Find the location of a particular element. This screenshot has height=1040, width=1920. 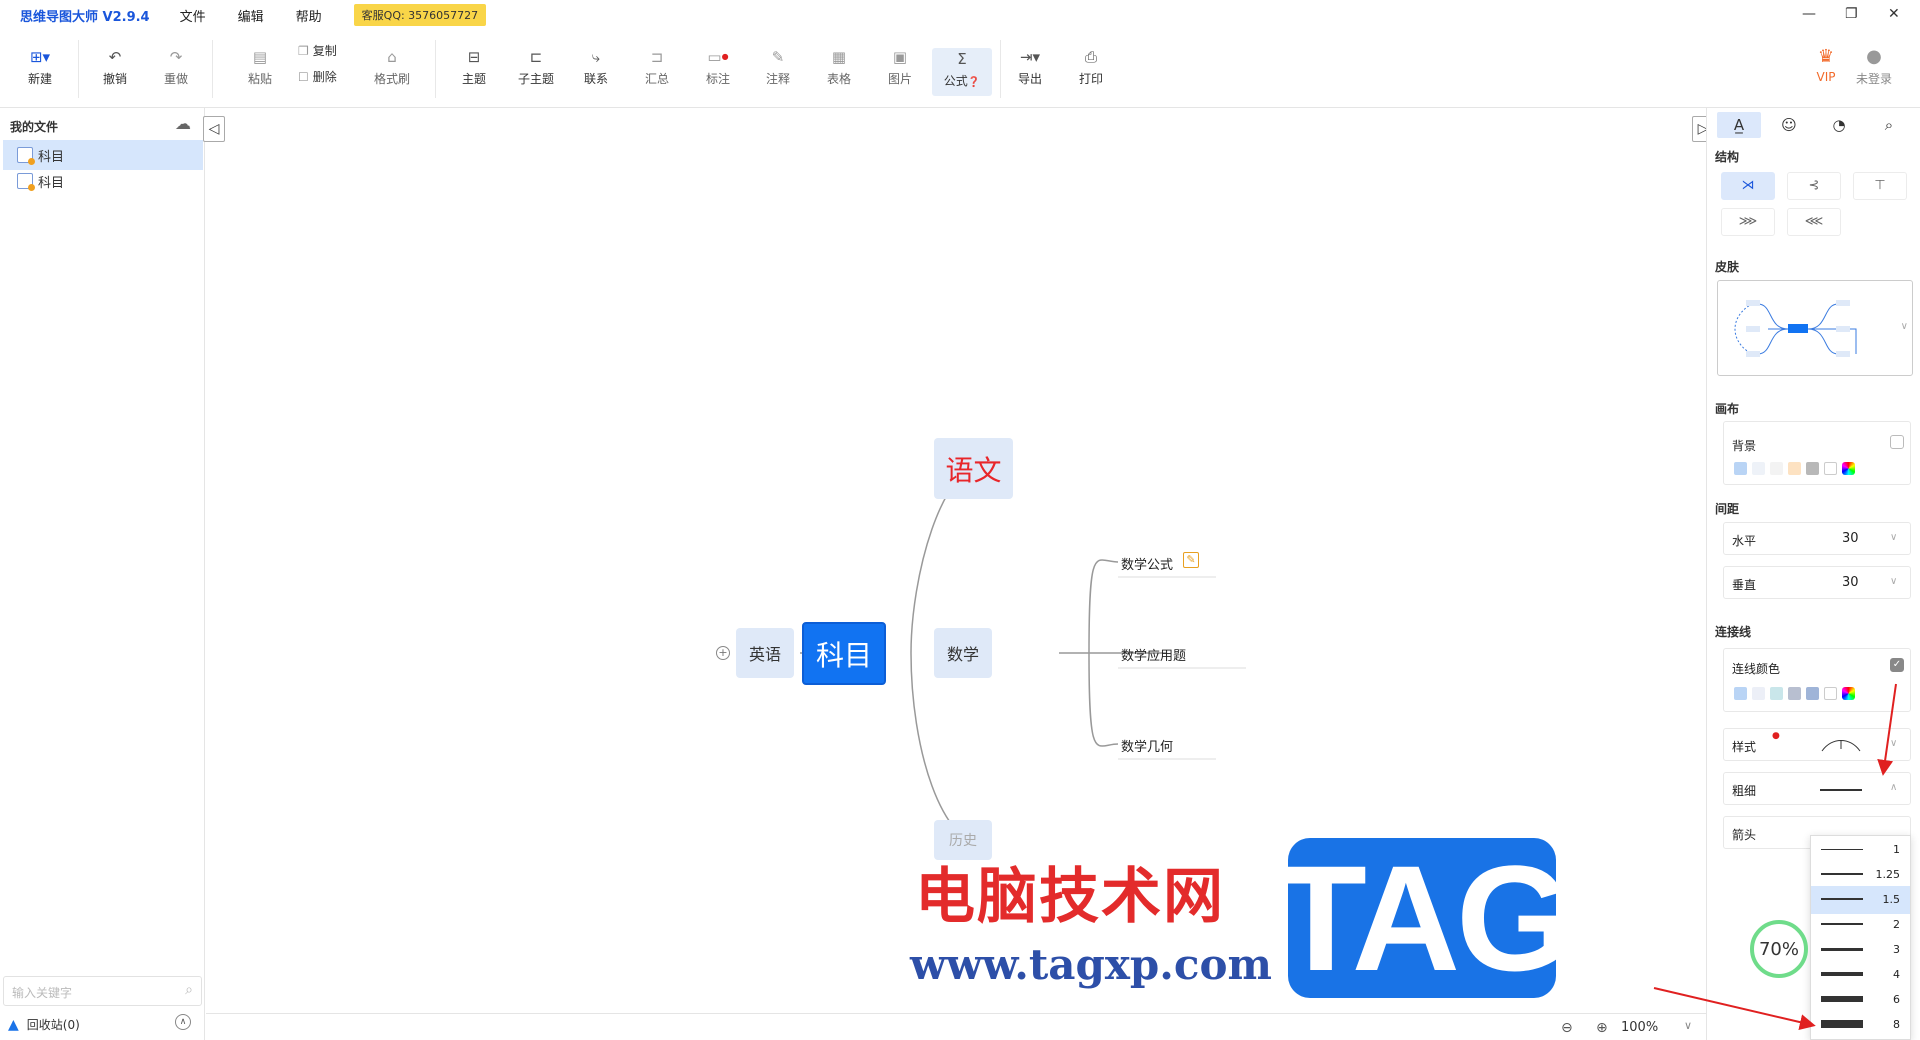

thickness-option: 1.5 is located at coordinates (1860, 900).